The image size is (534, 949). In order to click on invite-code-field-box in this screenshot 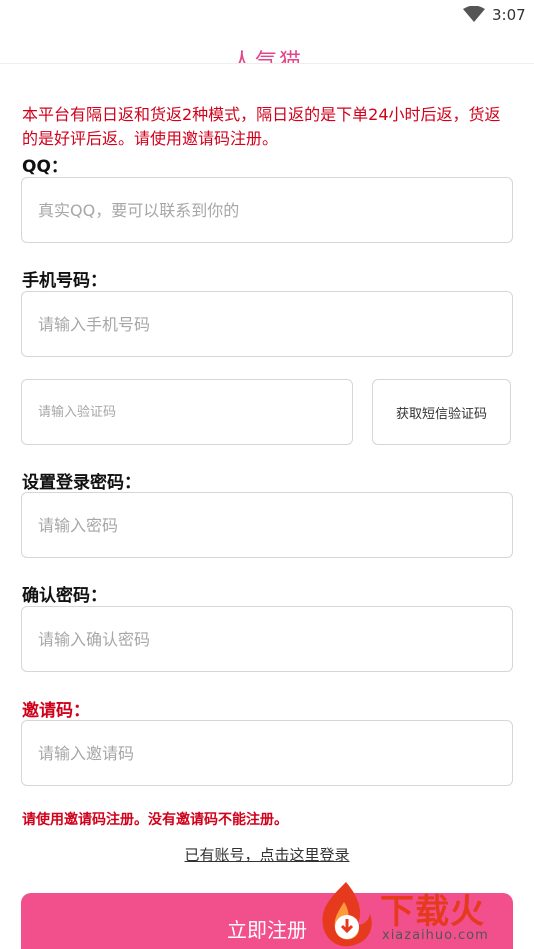, I will do `click(267, 753)`.